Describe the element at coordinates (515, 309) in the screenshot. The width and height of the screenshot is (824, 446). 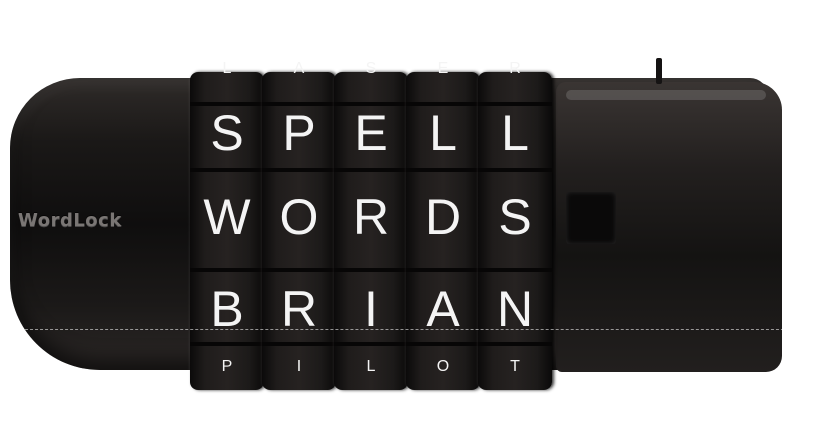
I see `dial-5-row3-letter: N` at that location.